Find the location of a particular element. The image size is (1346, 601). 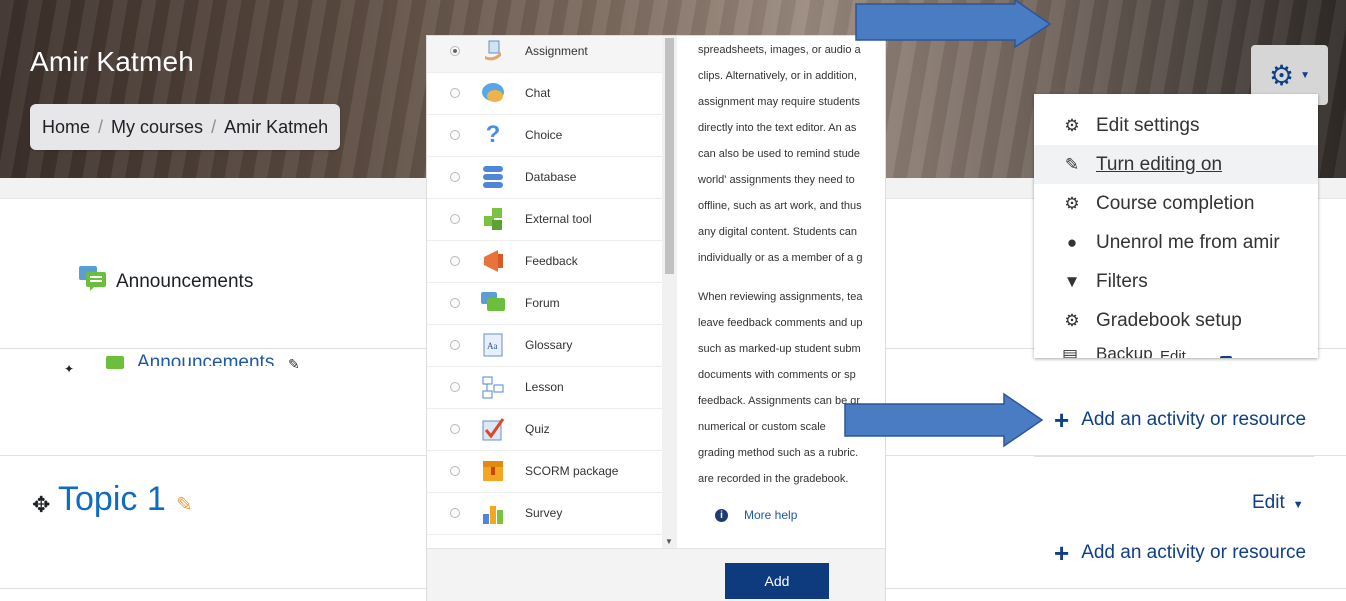

activity-option-forum: Forum is located at coordinates (544, 303).